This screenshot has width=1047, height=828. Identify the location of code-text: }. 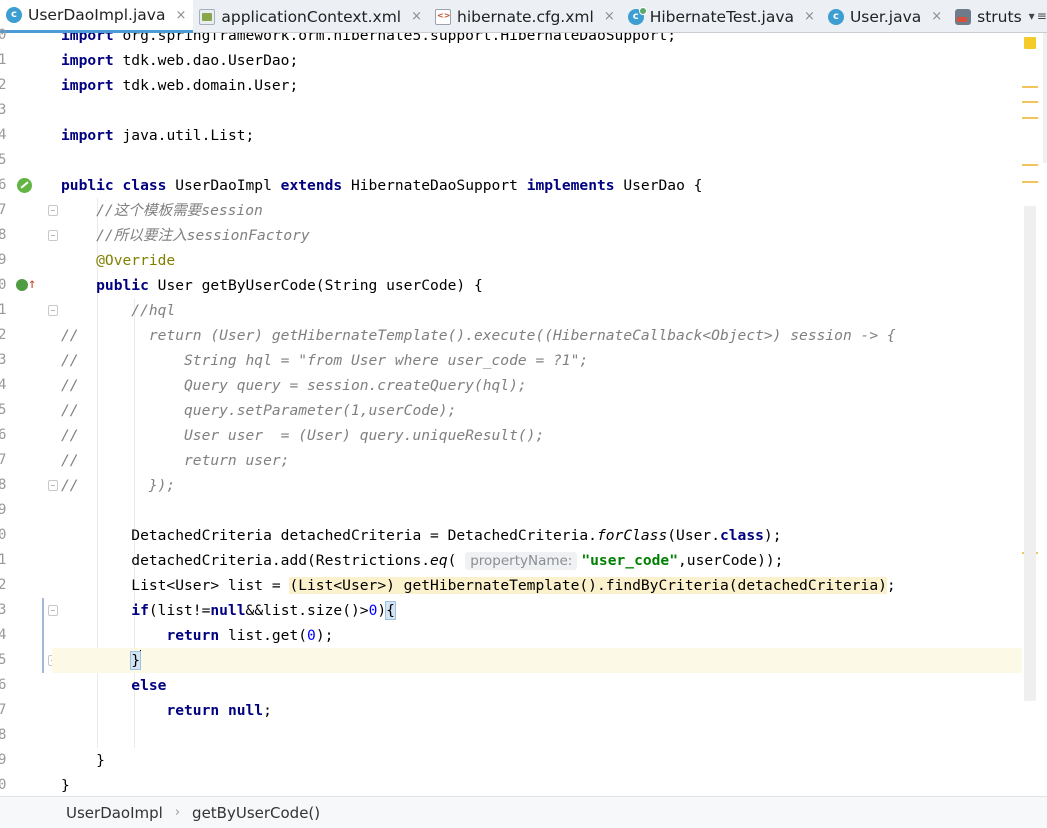
(65, 785).